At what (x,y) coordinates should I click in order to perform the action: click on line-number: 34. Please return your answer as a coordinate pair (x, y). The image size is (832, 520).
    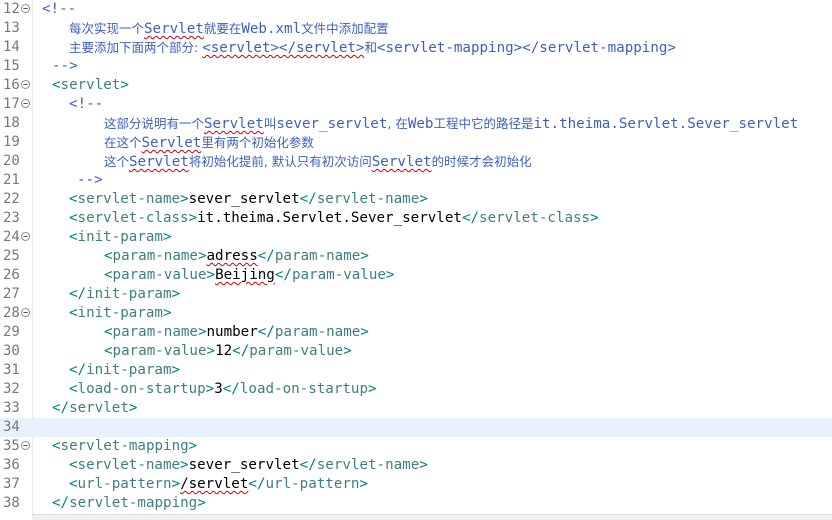
    Looking at the image, I should click on (11, 427).